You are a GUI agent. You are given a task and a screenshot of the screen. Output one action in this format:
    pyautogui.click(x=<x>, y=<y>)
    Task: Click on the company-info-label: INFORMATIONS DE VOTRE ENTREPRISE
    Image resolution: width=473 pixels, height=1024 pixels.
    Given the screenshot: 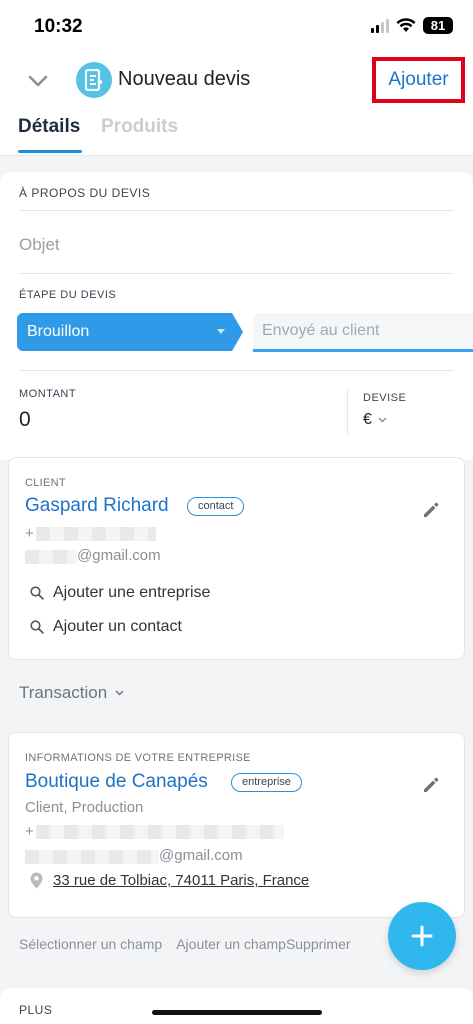 What is the action you would take?
    pyautogui.click(x=138, y=758)
    